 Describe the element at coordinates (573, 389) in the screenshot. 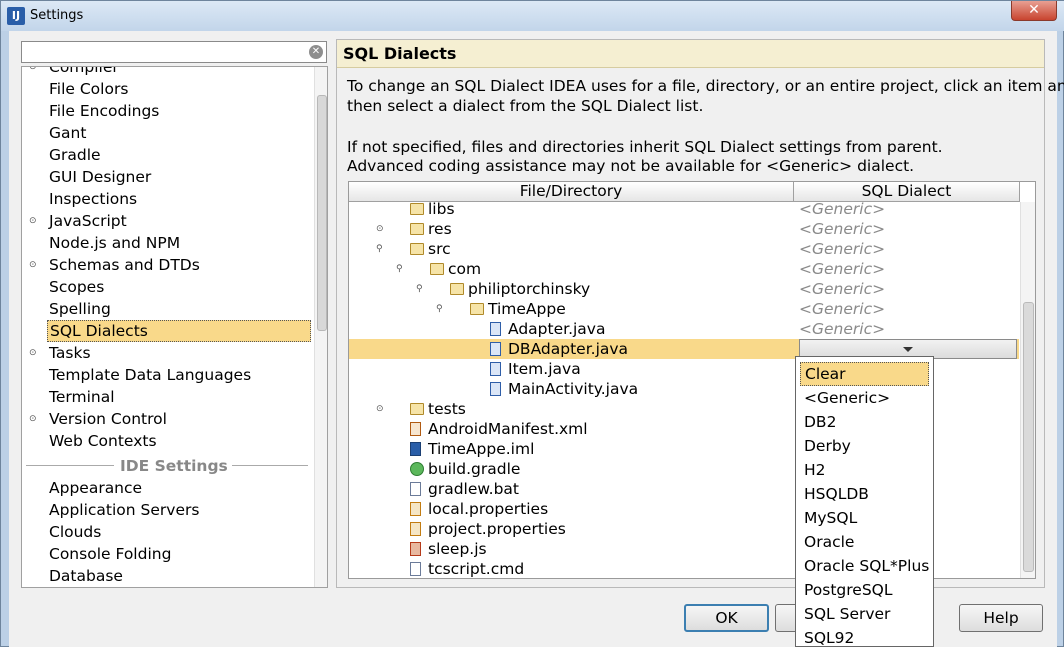

I see `file-name: MainActivity.java` at that location.